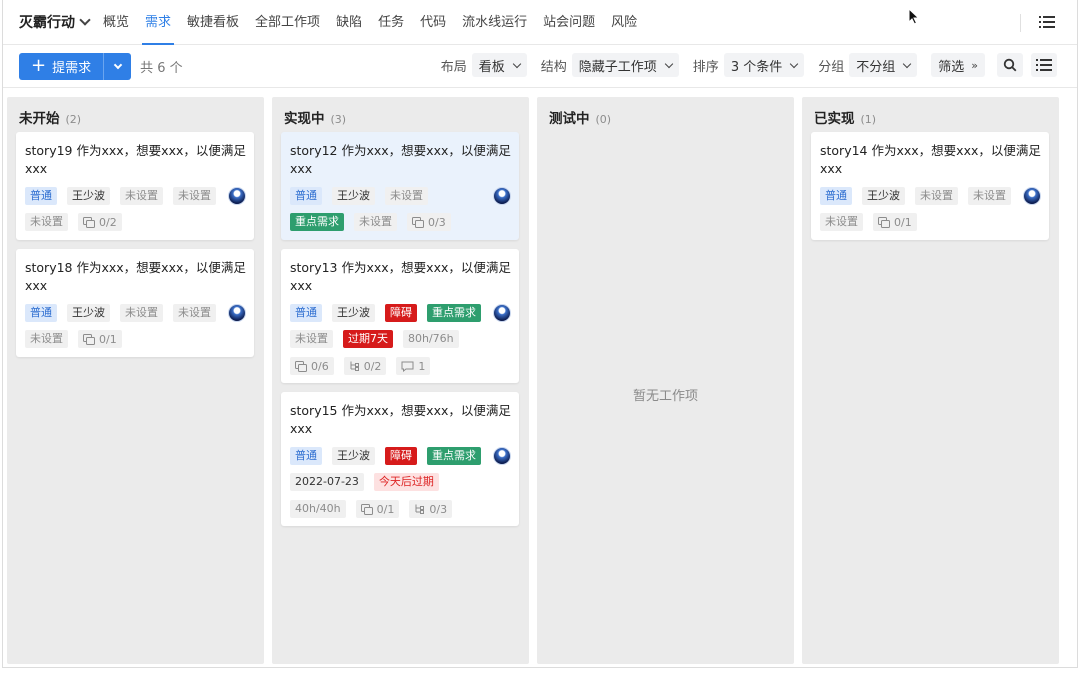 The image size is (1080, 675). I want to click on list-view-icon, so click(1044, 65).